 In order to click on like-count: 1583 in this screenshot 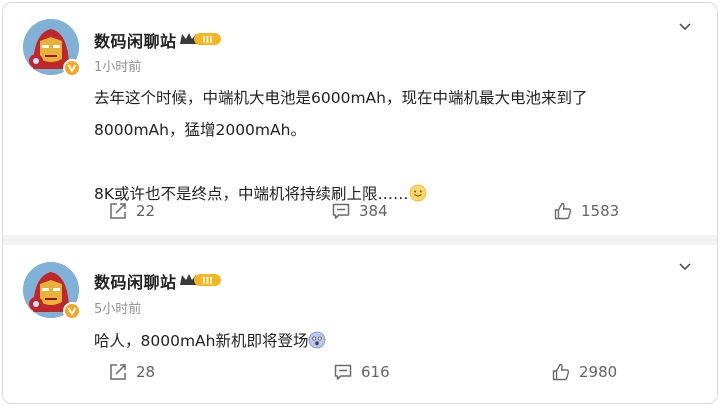, I will do `click(600, 211)`.